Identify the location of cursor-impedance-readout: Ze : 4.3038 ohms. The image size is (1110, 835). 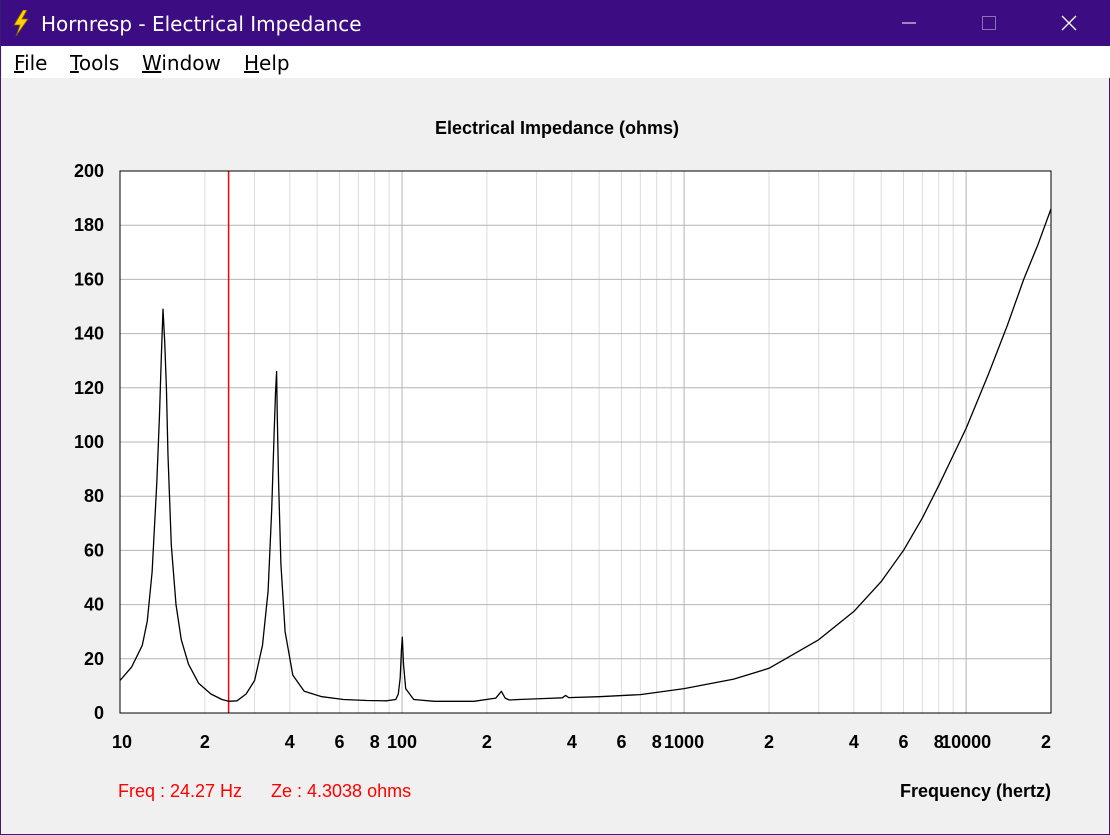
(341, 791).